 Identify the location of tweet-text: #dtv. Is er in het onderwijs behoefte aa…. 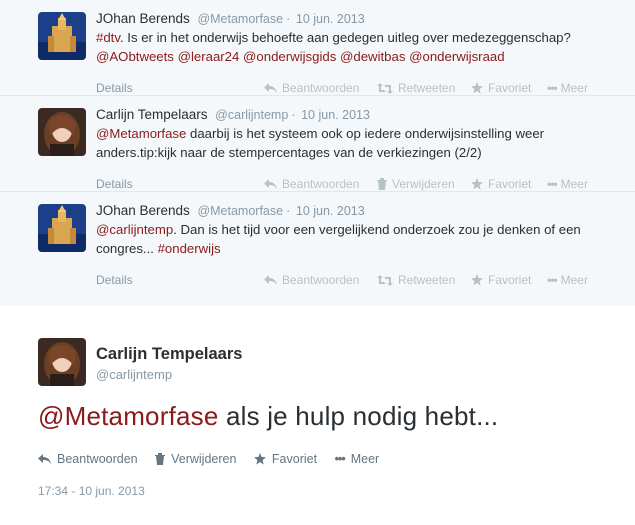
(346, 47).